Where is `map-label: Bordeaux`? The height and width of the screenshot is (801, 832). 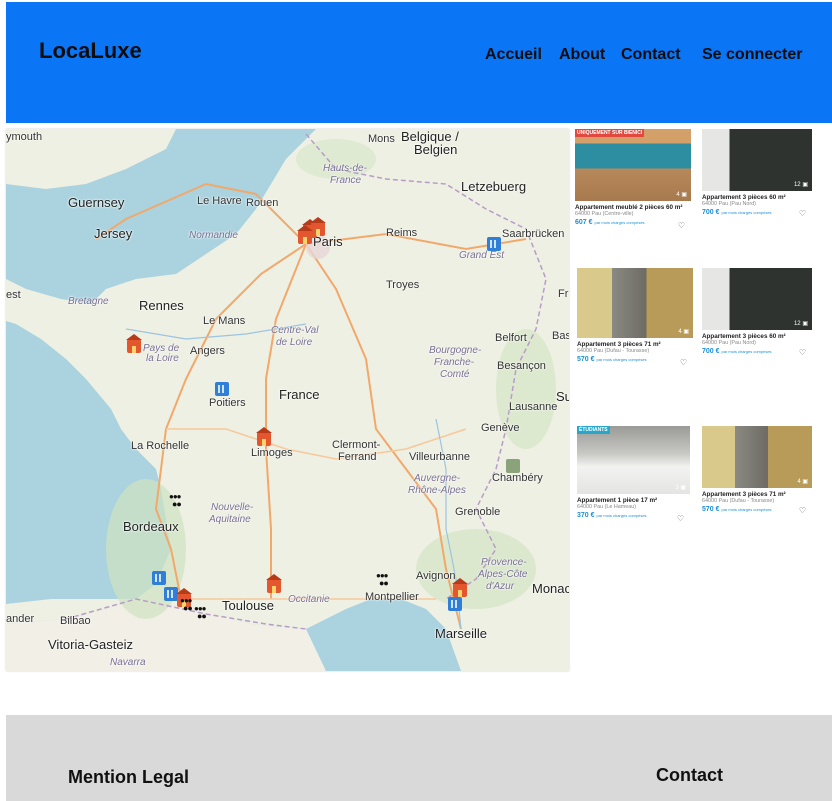
map-label: Bordeaux is located at coordinates (151, 526).